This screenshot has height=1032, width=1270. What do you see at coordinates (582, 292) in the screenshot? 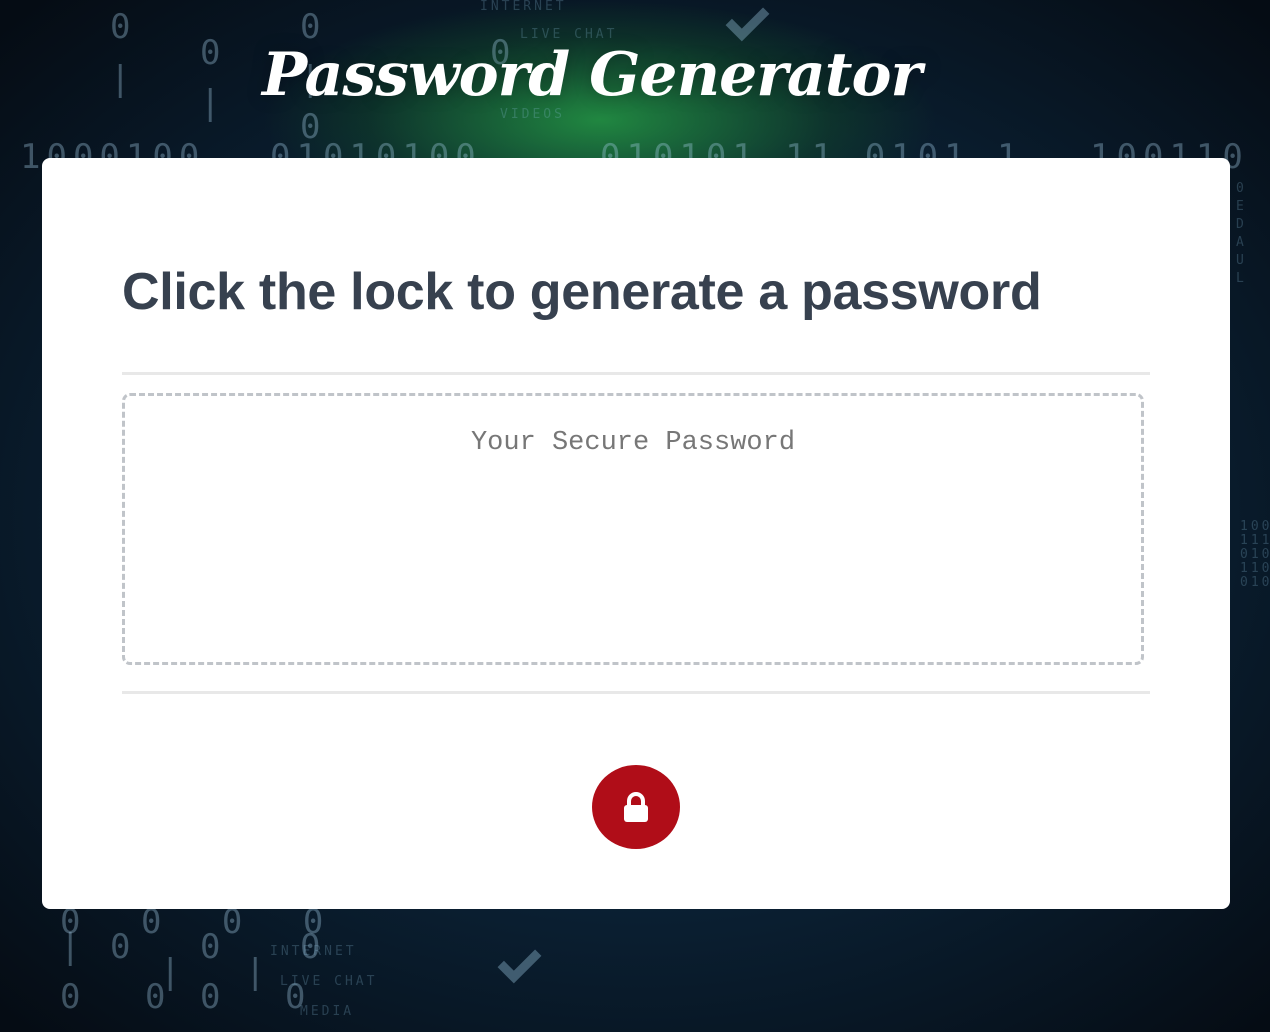
I see `card-heading: Click the lock to generate a password` at bounding box center [582, 292].